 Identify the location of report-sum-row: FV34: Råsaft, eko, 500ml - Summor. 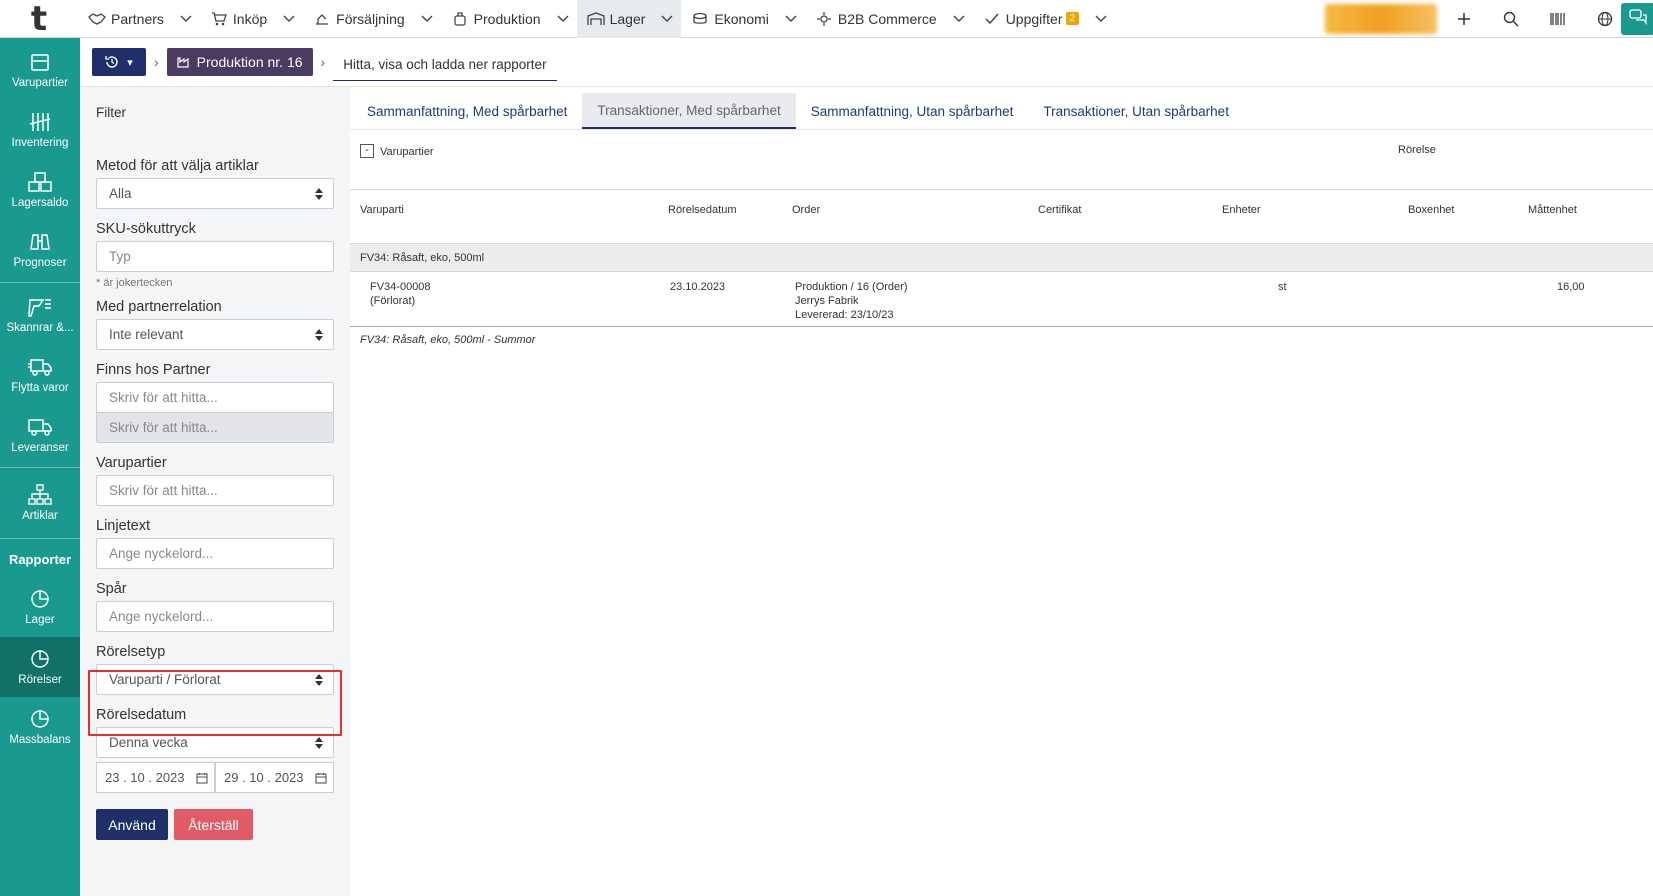
(448, 340).